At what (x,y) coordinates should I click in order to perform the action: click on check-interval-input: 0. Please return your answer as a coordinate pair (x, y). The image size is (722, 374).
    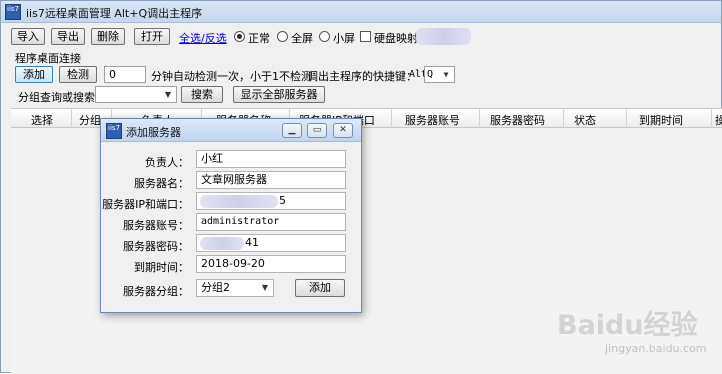
    Looking at the image, I should click on (125, 74).